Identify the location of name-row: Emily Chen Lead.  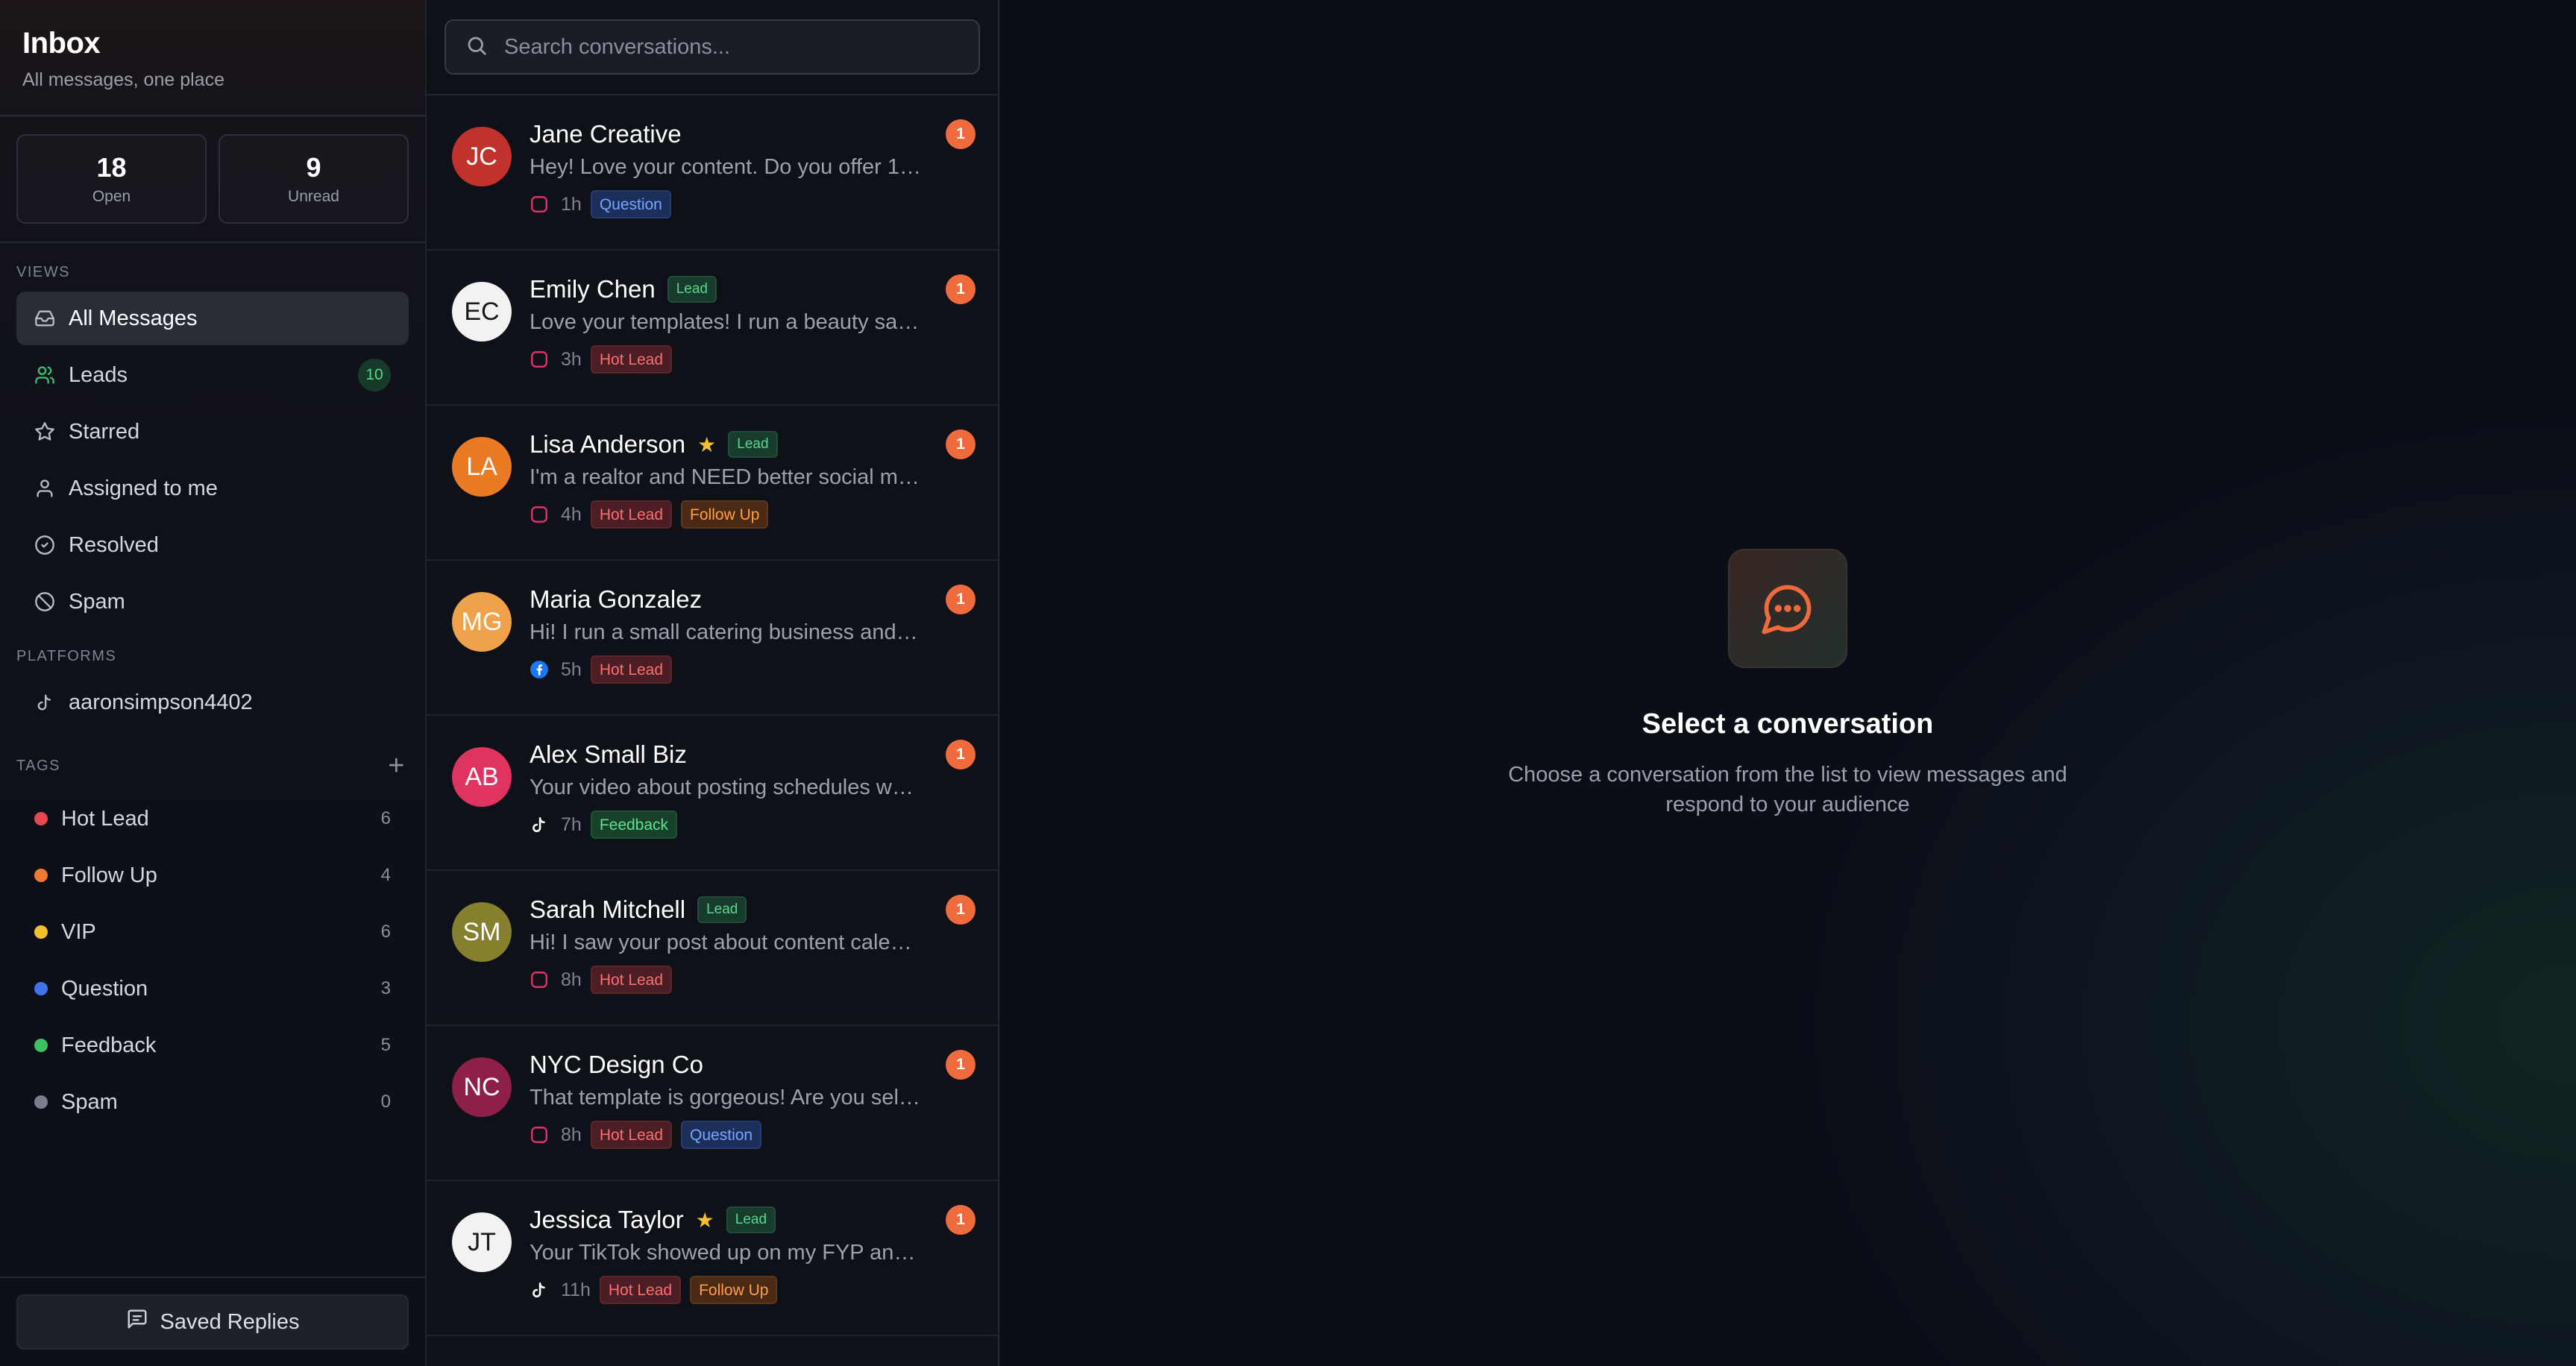
(753, 289).